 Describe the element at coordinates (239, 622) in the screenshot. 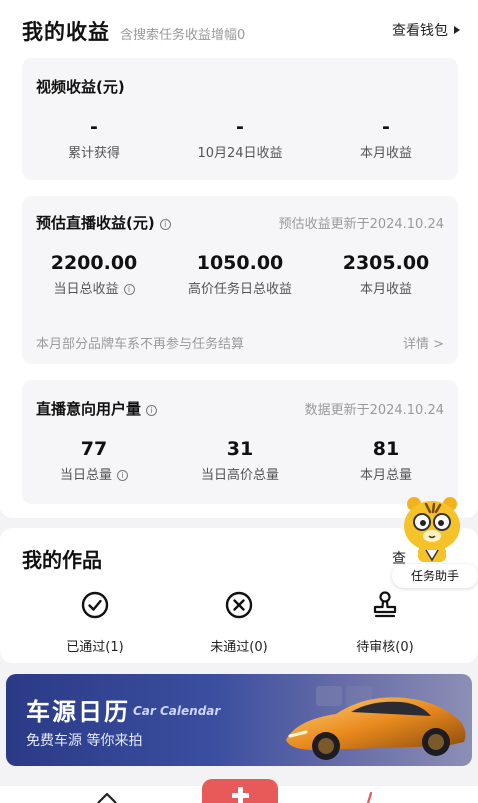

I see `works-rejected: 未通过(0)` at that location.